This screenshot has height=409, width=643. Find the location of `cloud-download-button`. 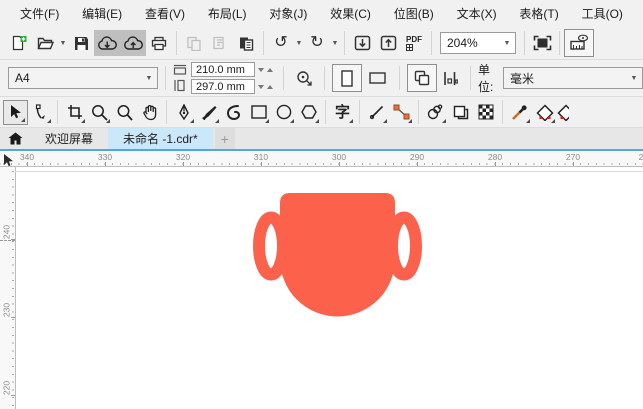

cloud-download-button is located at coordinates (107, 43).